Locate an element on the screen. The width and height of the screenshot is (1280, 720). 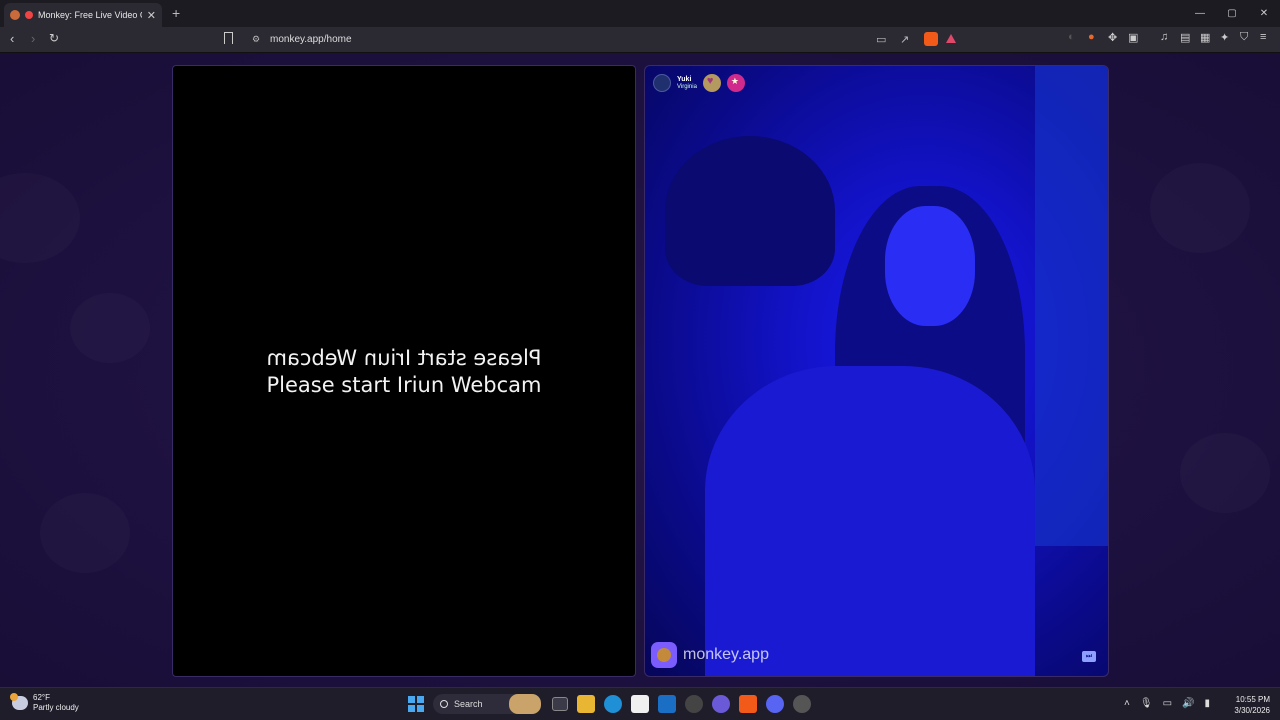
store-icon is located at coordinates (640, 704).